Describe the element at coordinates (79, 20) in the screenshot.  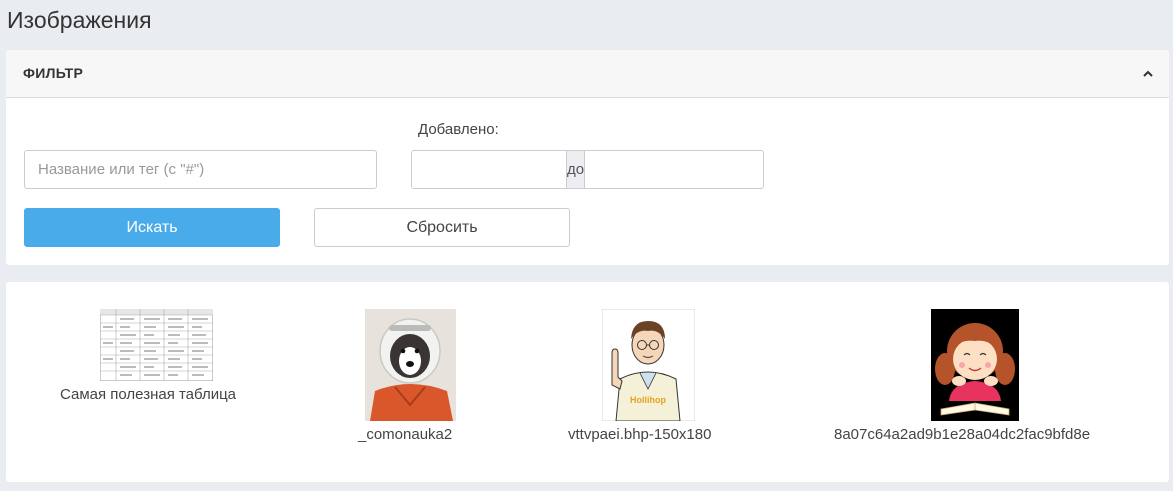
I see `page-title: Изображения` at that location.